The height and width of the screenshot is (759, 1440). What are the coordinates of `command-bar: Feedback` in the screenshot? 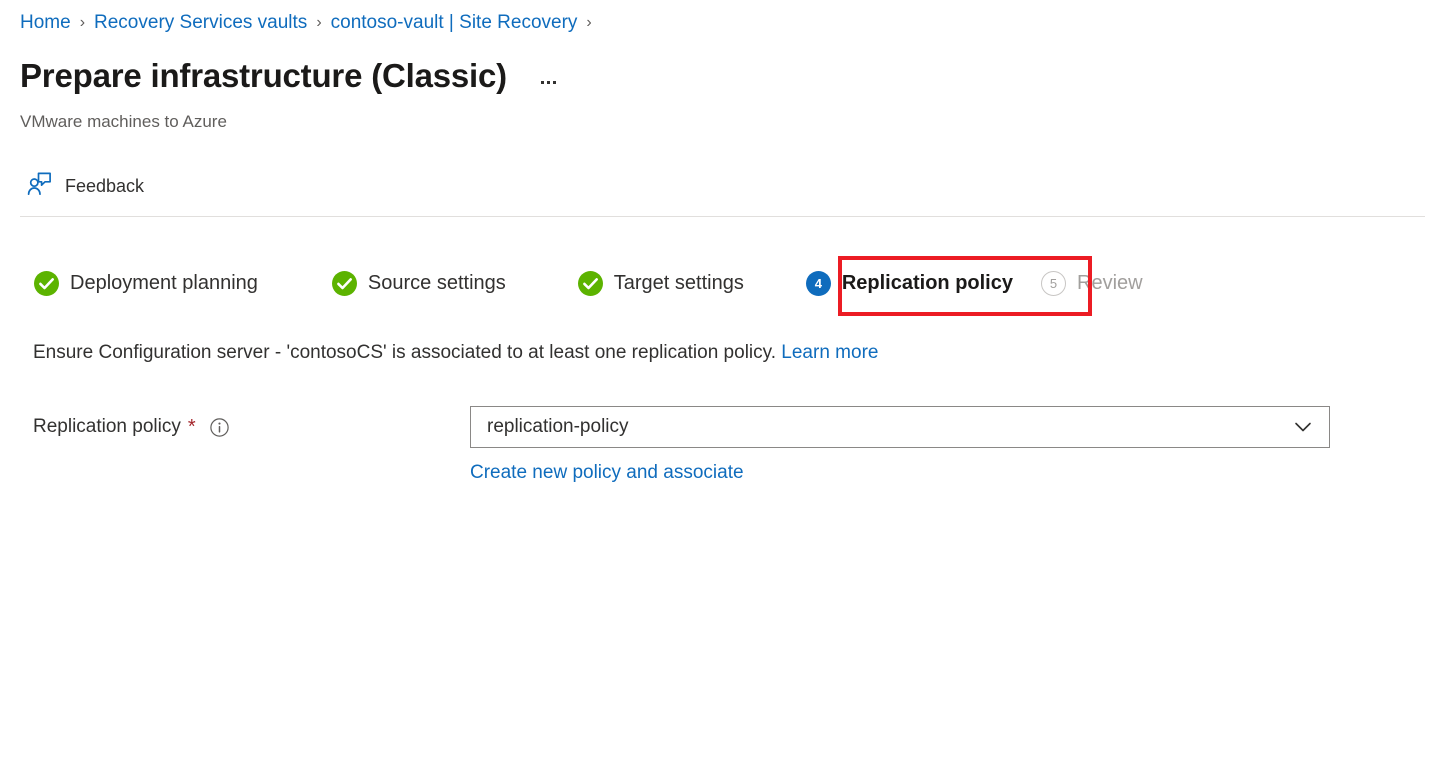 It's located at (85, 186).